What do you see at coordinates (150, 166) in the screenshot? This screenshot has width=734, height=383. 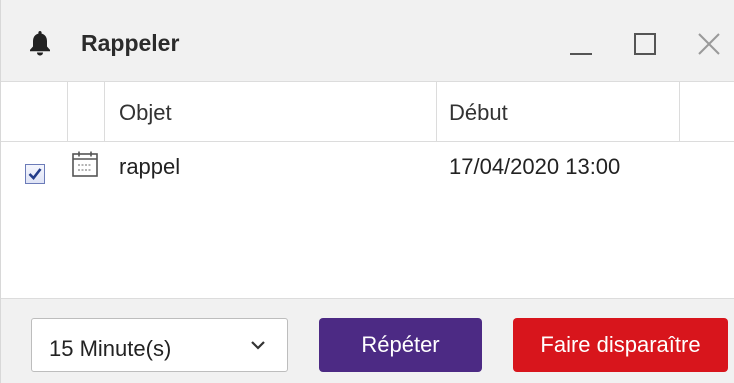 I see `row-subject: rappel` at bounding box center [150, 166].